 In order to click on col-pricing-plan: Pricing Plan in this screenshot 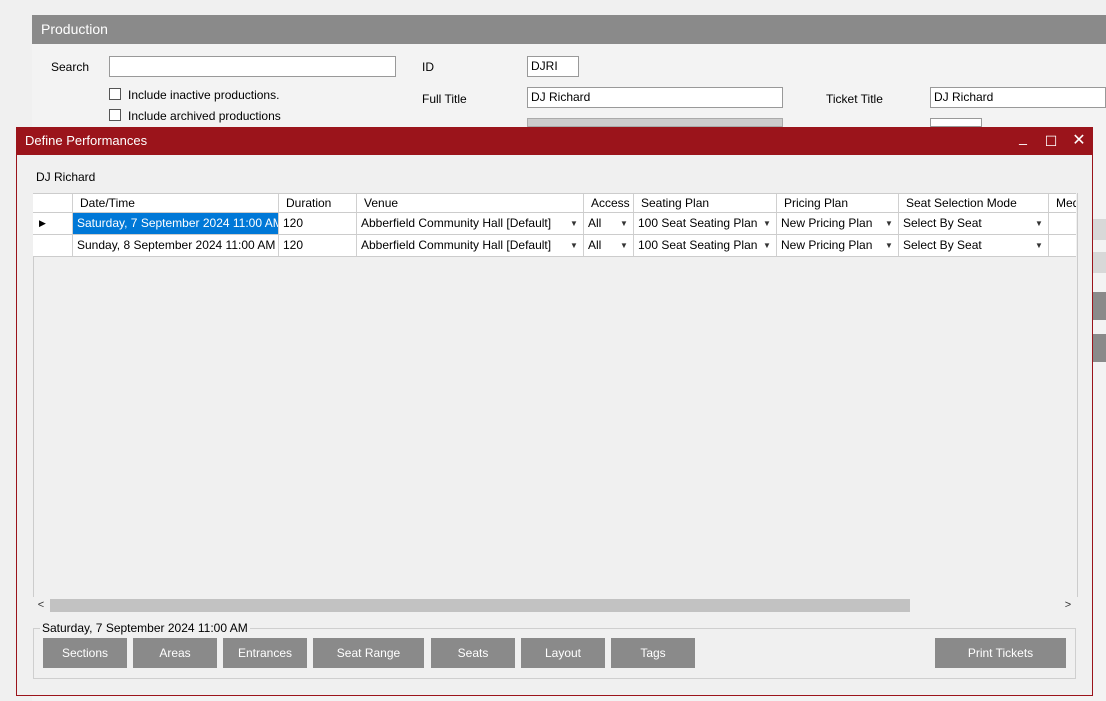, I will do `click(838, 203)`.